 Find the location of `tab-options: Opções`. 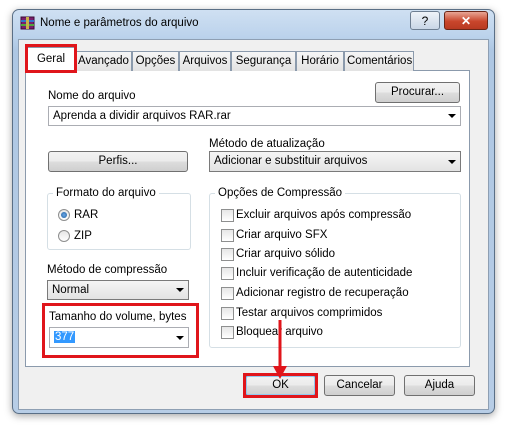

tab-options: Opções is located at coordinates (155, 61).